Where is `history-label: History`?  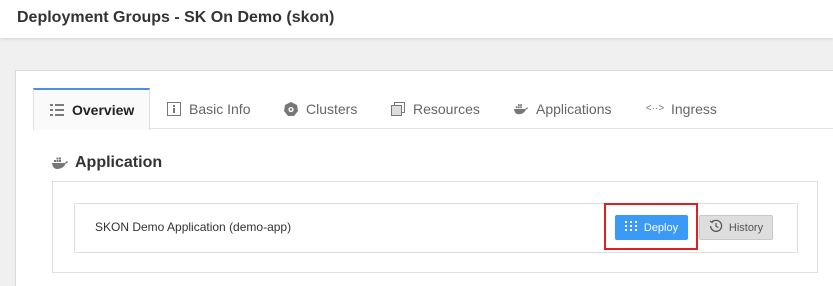
history-label: History is located at coordinates (746, 227).